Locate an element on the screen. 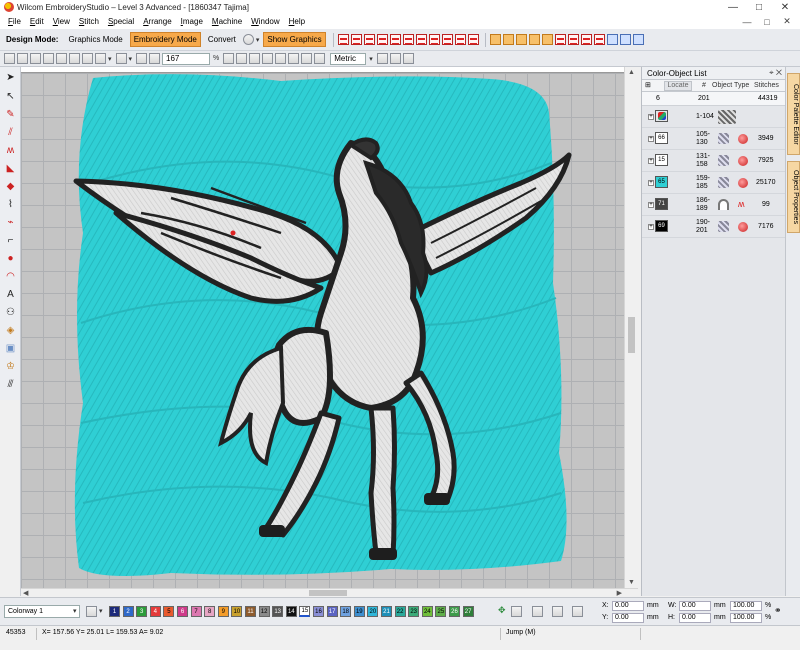  tie-in-icon is located at coordinates (586, 39).